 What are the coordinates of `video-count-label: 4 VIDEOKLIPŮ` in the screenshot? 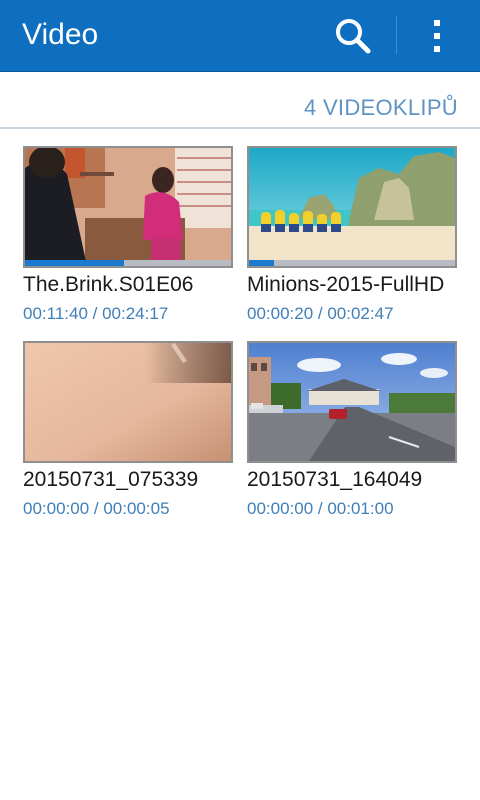 It's located at (381, 107).